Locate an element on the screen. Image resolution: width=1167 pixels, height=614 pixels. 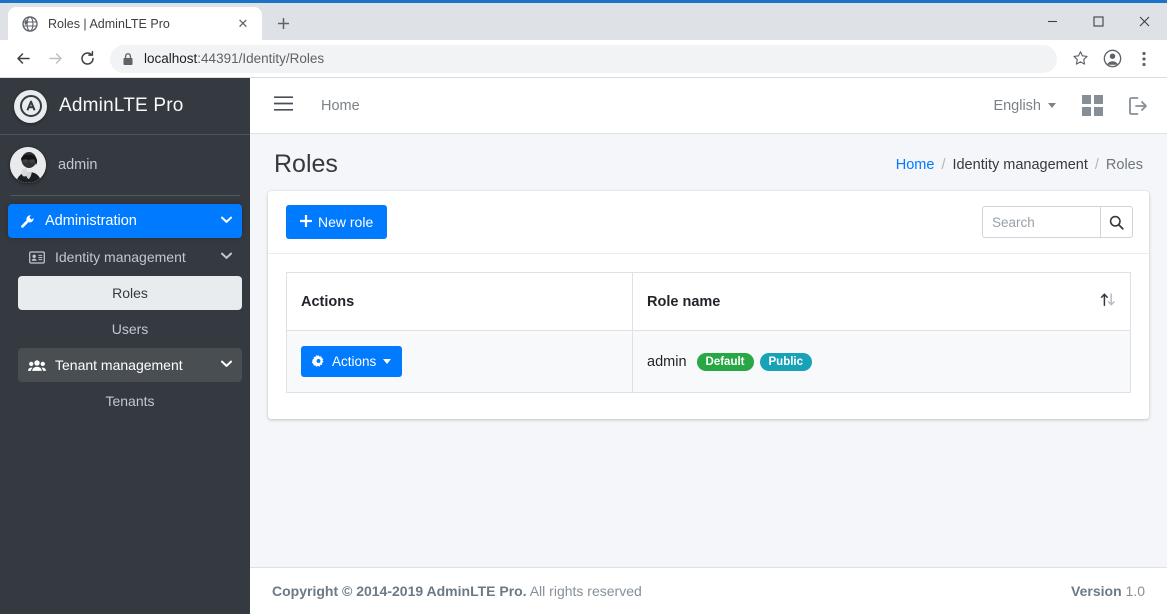
breadcrumb-item-identity-management: Identity management is located at coordinates (1019, 165).